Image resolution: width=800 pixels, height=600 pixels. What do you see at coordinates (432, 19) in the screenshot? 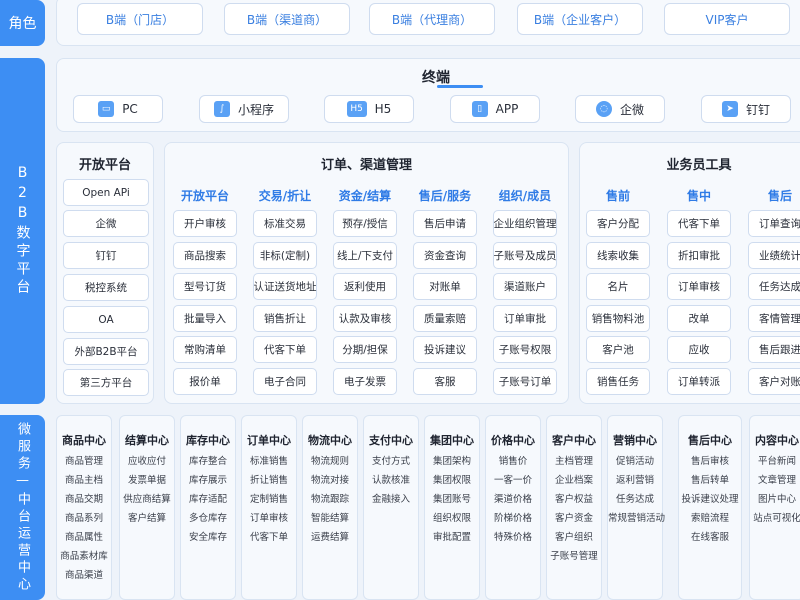
I see `role-agent: B端（代理商）` at bounding box center [432, 19].